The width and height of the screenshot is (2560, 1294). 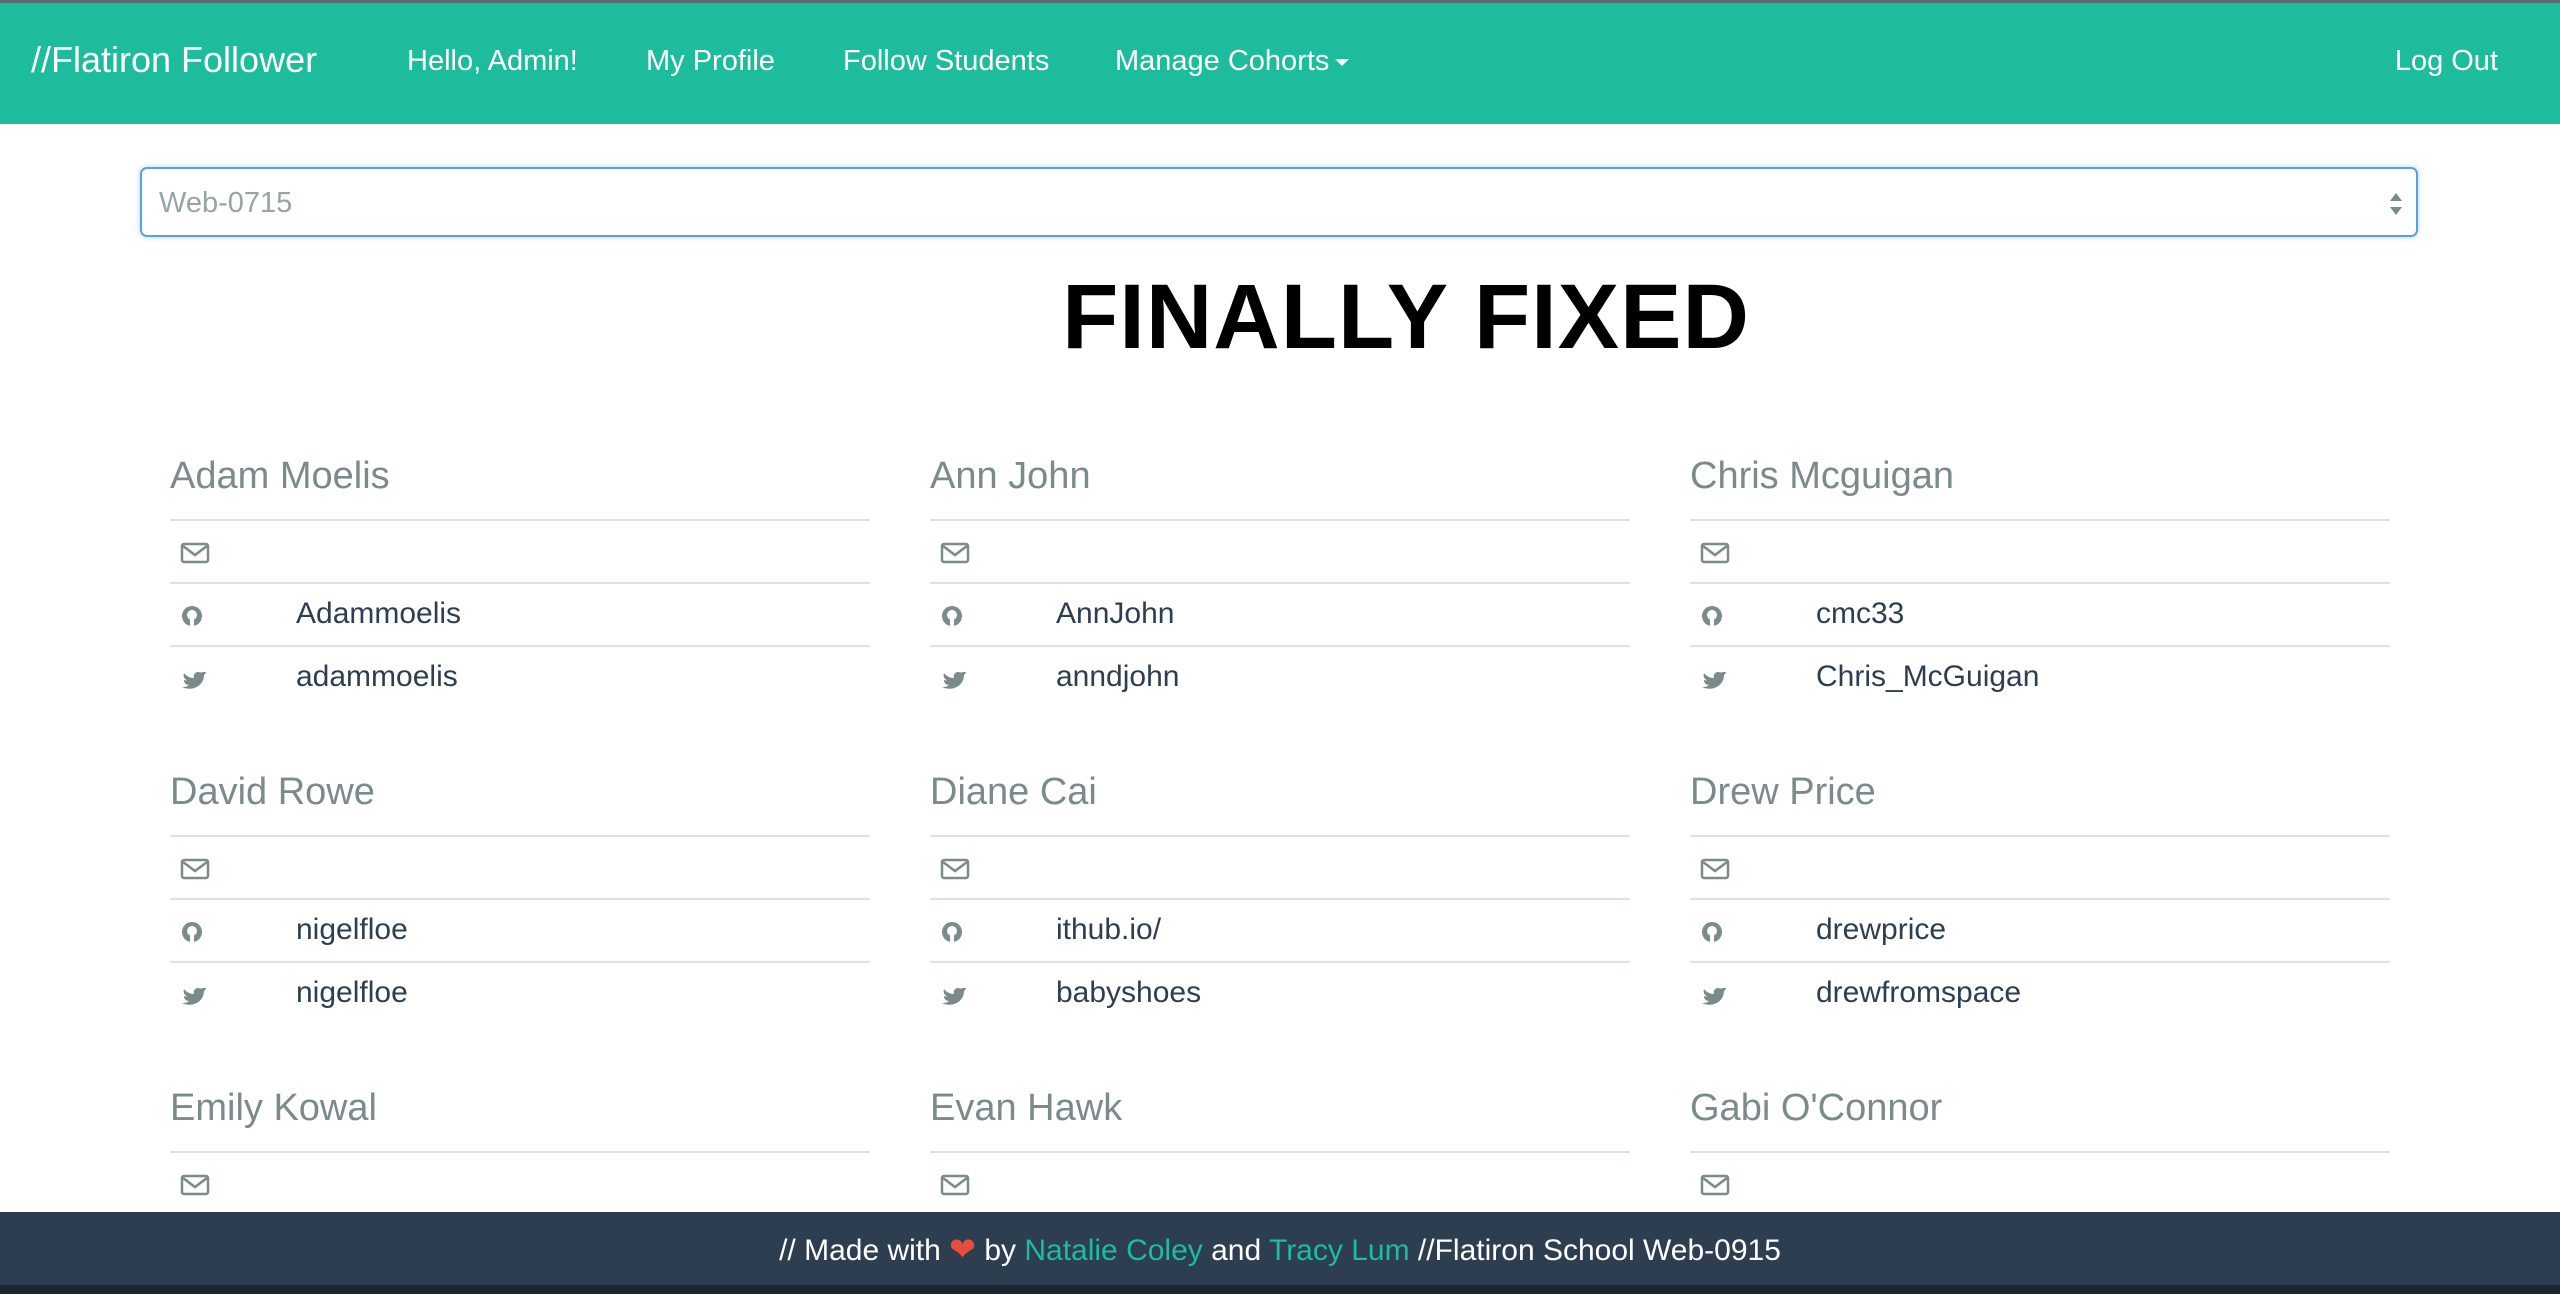 What do you see at coordinates (1013, 792) in the screenshot?
I see `student-name: Diane Cai` at bounding box center [1013, 792].